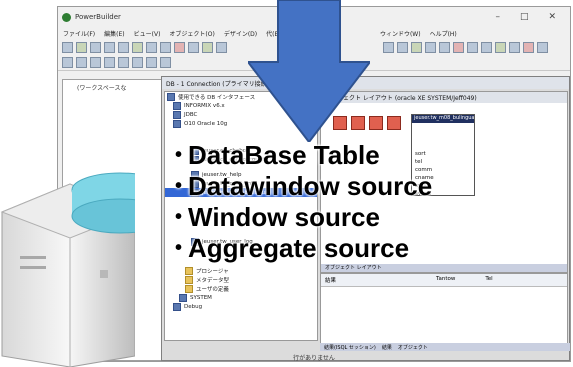 The width and height of the screenshot is (573, 367). I want to click on result-header: 結果 Tantow Tel, so click(444, 280).